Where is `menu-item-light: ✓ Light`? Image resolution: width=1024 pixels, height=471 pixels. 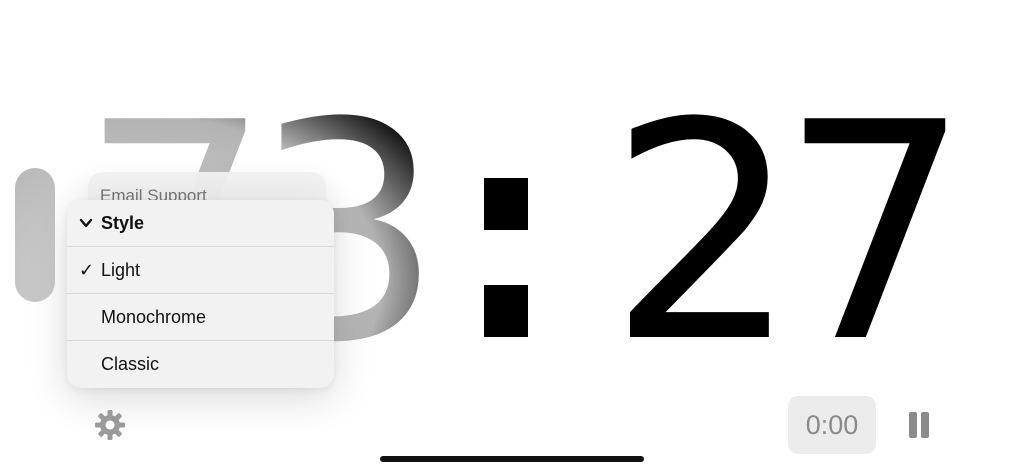
menu-item-light: ✓ Light is located at coordinates (200, 270).